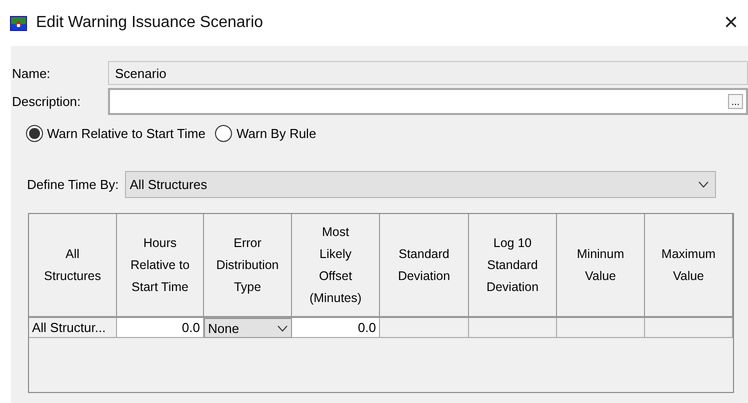 This screenshot has height=403, width=748. Describe the element at coordinates (731, 23) in the screenshot. I see `close-button: ×` at that location.